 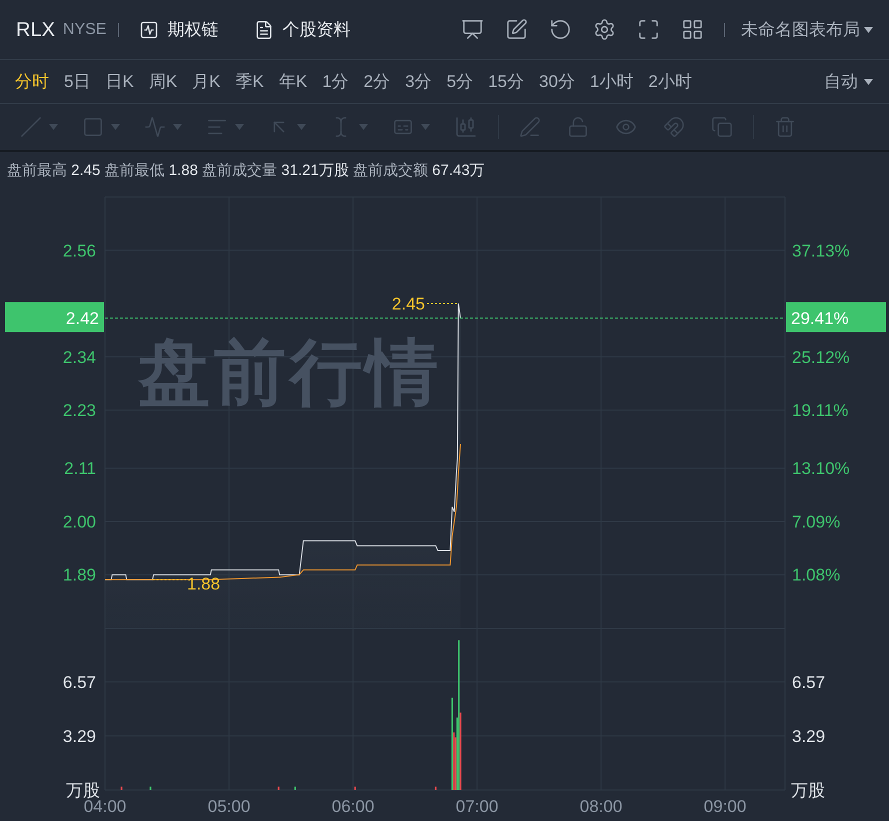 What do you see at coordinates (560, 29) in the screenshot?
I see `undo-icon` at bounding box center [560, 29].